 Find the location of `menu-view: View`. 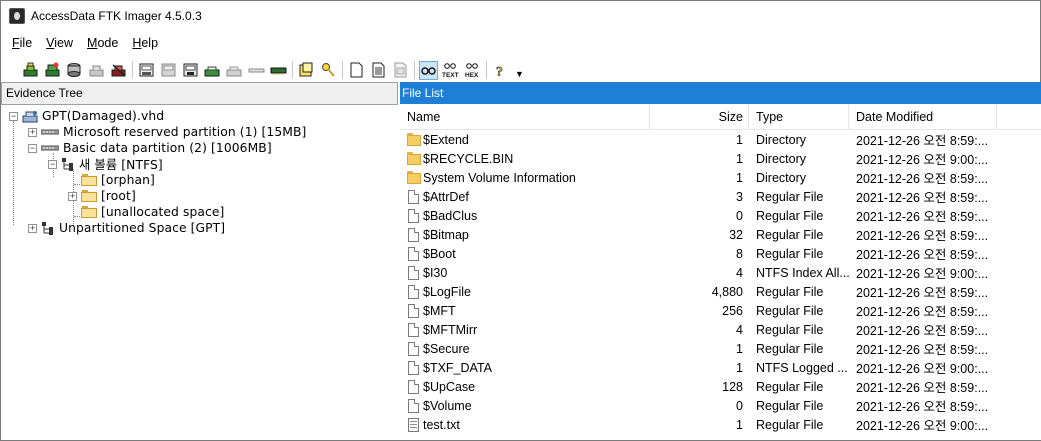

menu-view: View is located at coordinates (59, 43).